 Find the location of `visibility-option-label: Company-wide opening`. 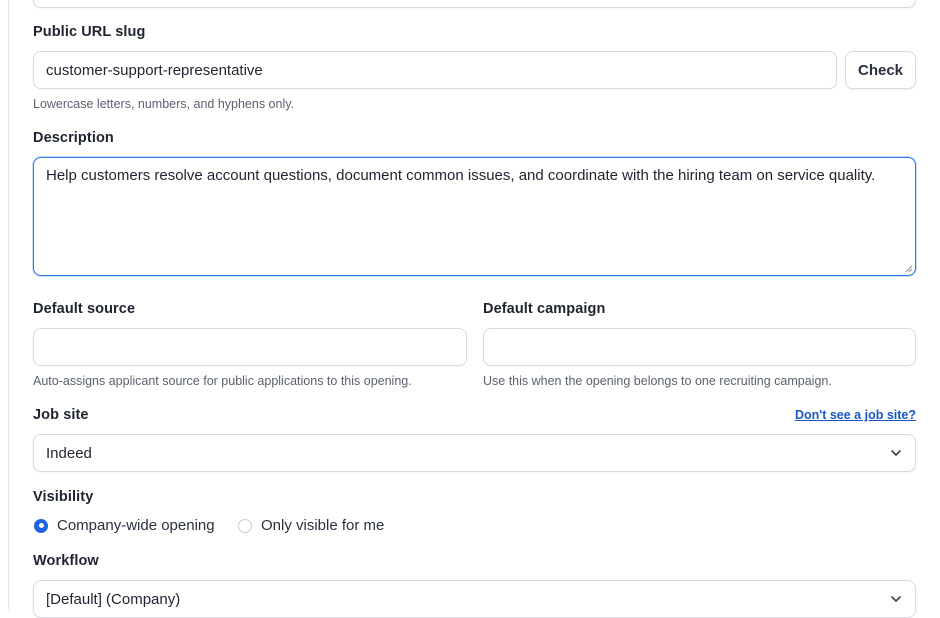

visibility-option-label: Company-wide opening is located at coordinates (136, 525).